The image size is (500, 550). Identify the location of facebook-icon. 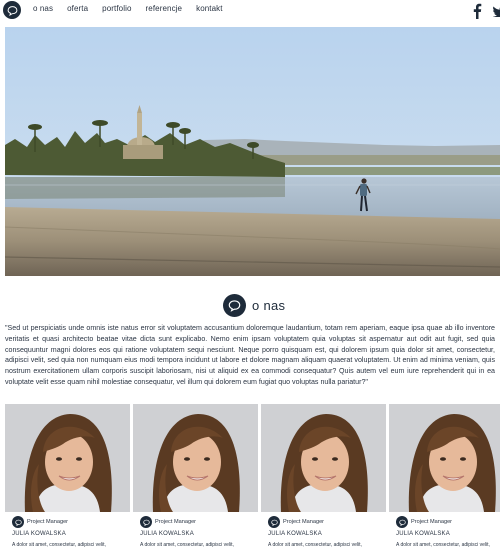
(477, 11).